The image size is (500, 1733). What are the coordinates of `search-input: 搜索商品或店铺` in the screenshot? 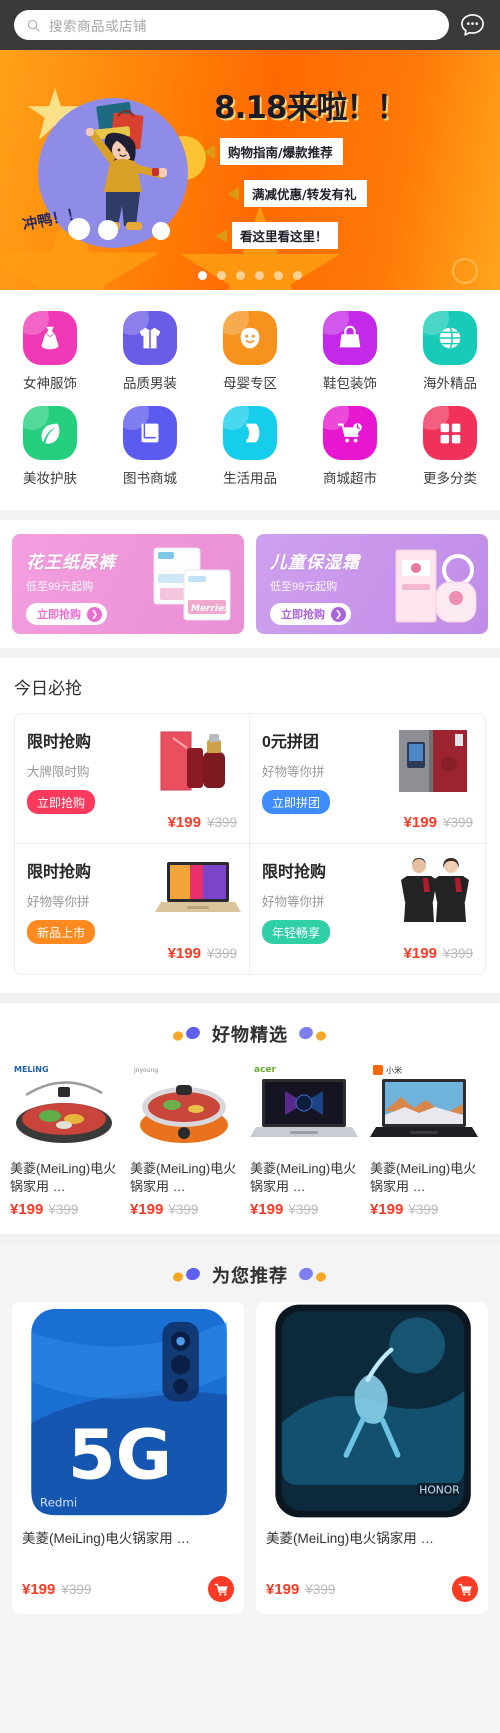 It's located at (231, 25).